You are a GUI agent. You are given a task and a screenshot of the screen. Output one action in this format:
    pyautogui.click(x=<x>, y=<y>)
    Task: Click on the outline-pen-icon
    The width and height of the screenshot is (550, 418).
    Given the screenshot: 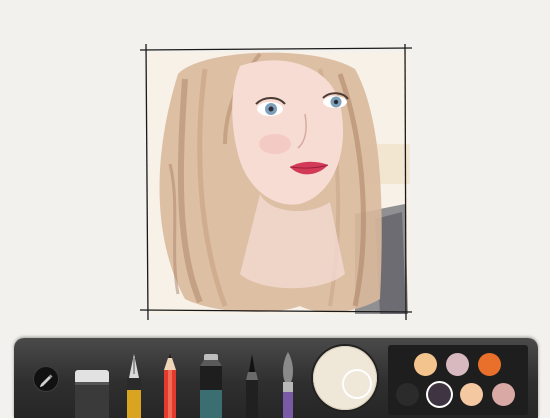 What is the action you would take?
    pyautogui.click(x=252, y=385)
    